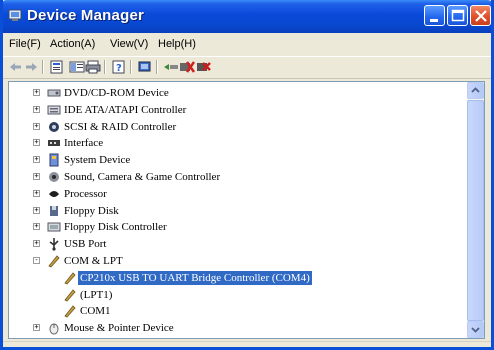  Describe the element at coordinates (119, 328) in the screenshot. I see `tree-item-label: Mouse & Pointer Device` at that location.